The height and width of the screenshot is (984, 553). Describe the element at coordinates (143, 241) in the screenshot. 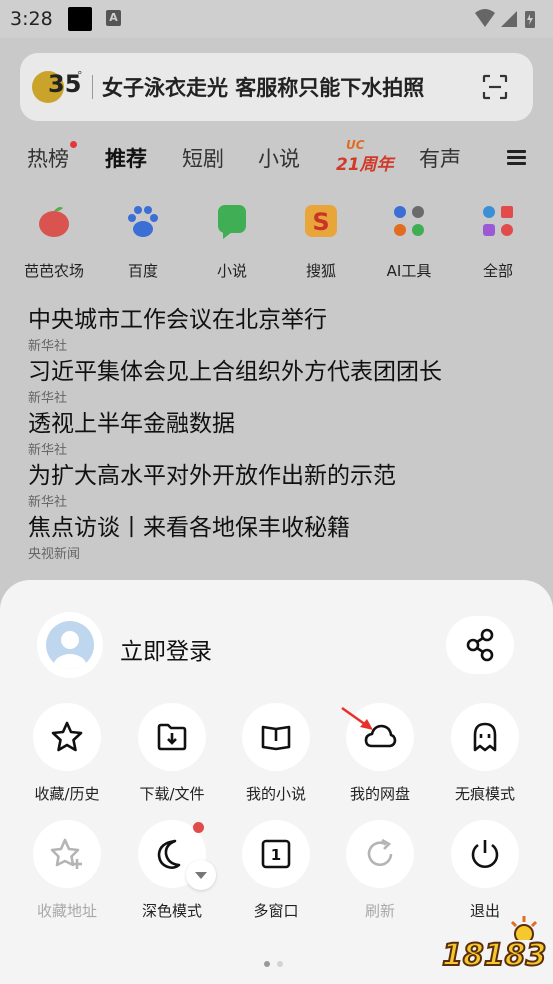

I see `shortcut-baidu: 百度` at that location.